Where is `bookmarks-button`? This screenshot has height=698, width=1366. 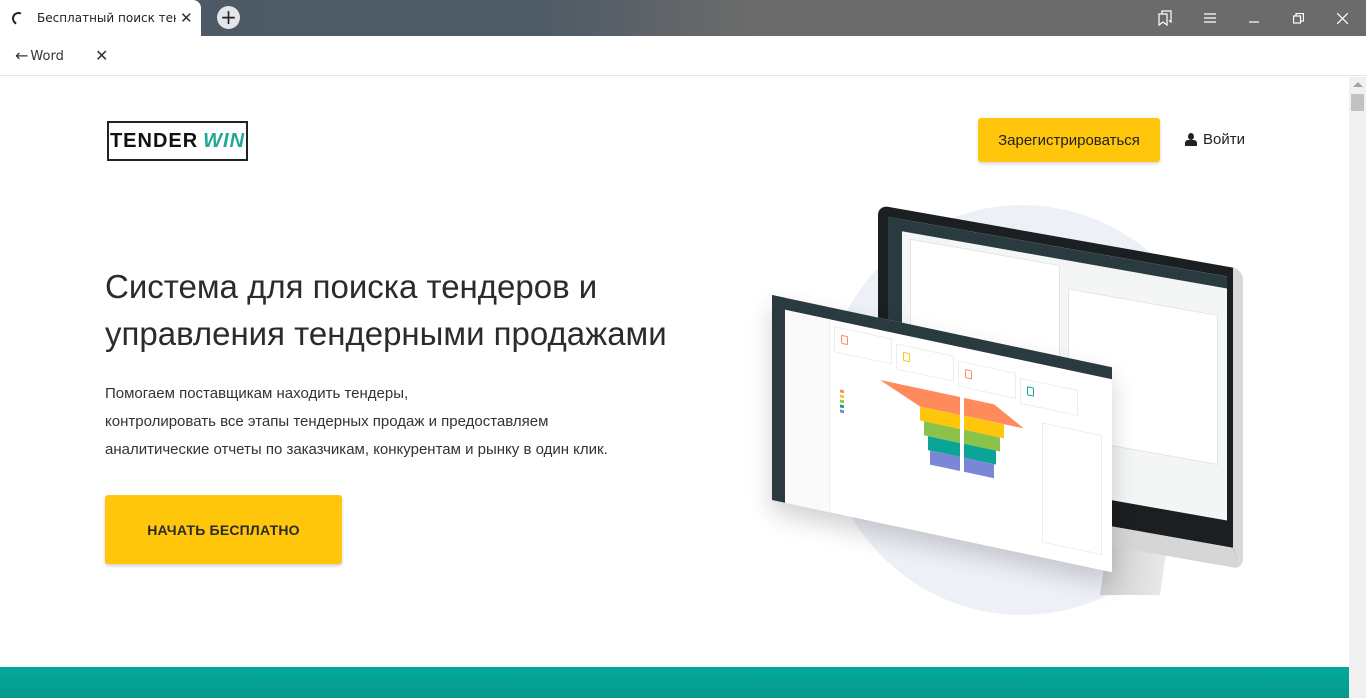 bookmarks-button is located at coordinates (1165, 18).